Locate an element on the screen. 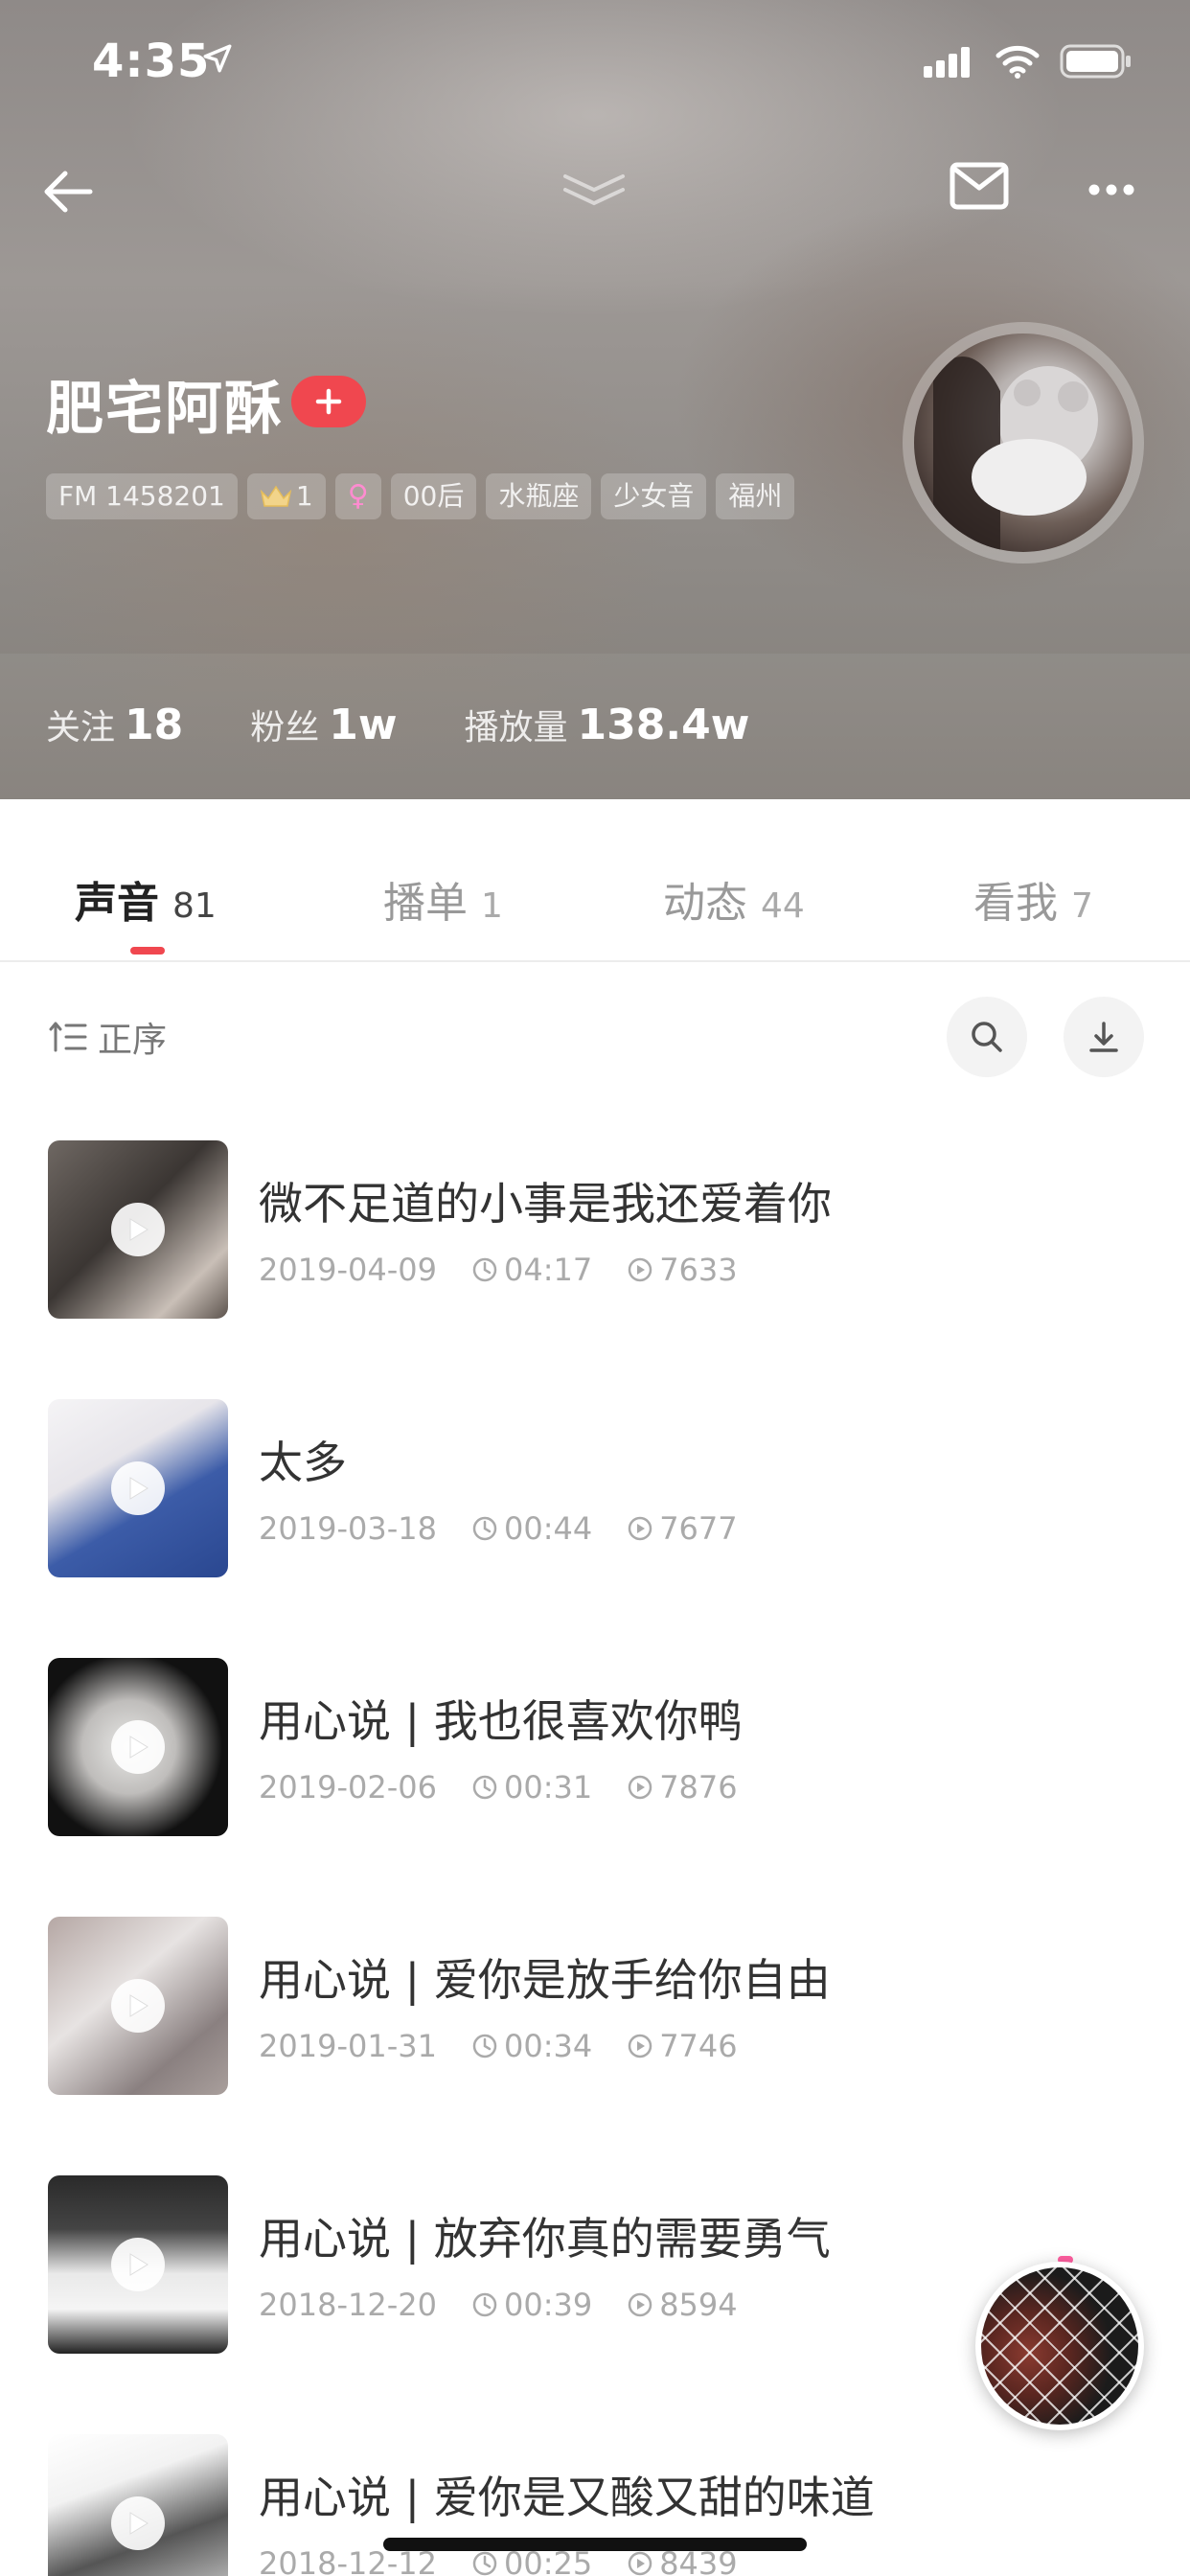 This screenshot has height=2576, width=1190. sort-button: 正序 is located at coordinates (107, 1037).